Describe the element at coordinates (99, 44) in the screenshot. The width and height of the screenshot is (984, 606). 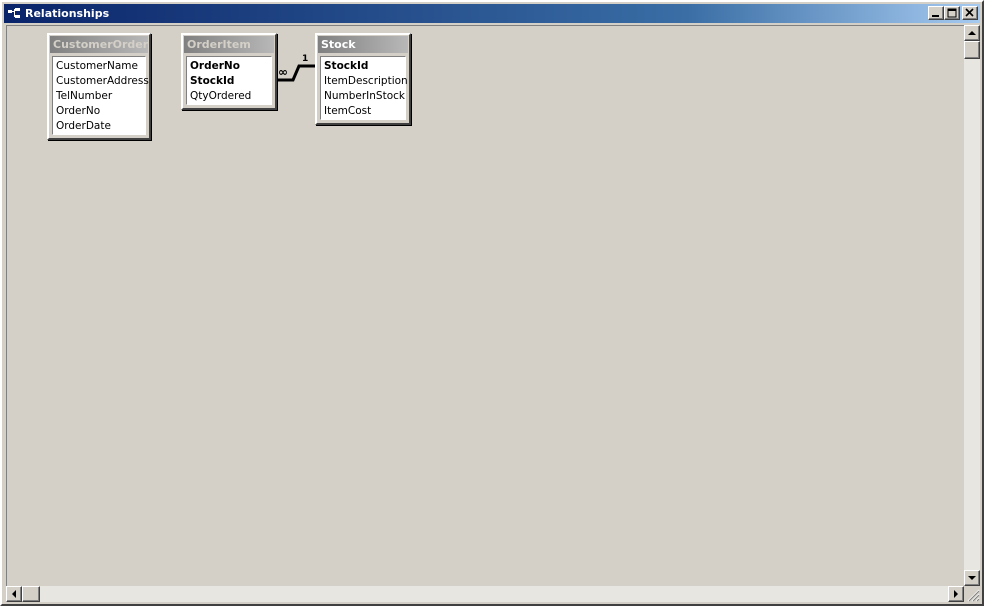
I see `table-title: CustomerOrder` at that location.